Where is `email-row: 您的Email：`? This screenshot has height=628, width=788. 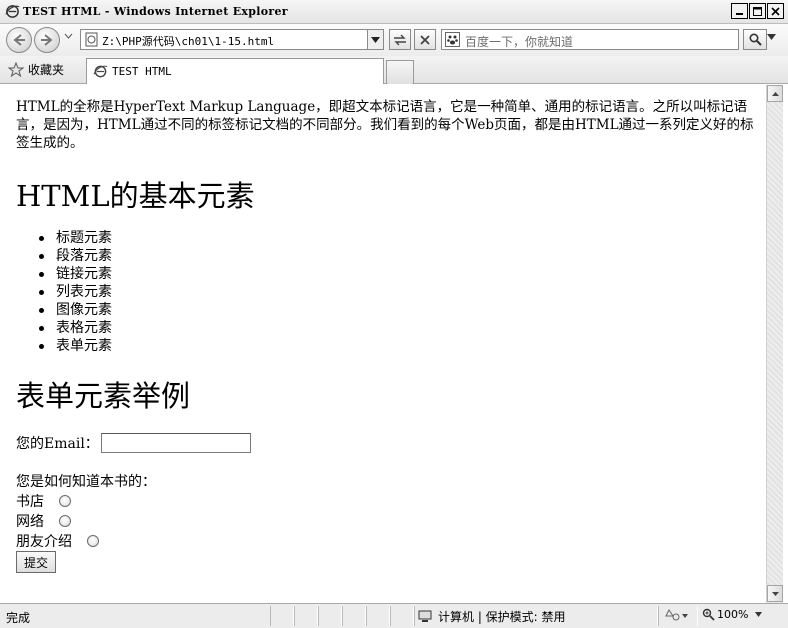
email-row: 您的Email： is located at coordinates (133, 443).